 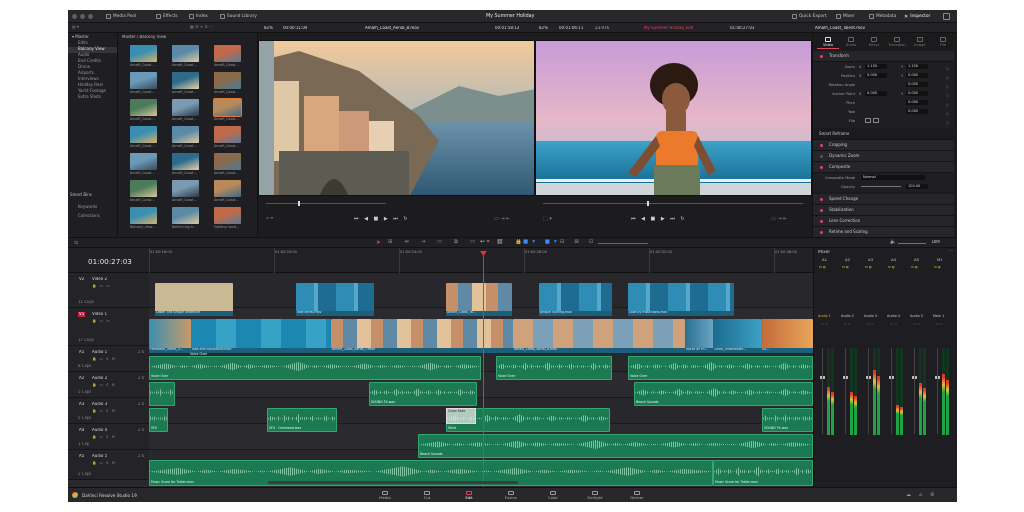 What do you see at coordinates (238, 16) in the screenshot?
I see `sound-library-button: Sound Library` at bounding box center [238, 16].